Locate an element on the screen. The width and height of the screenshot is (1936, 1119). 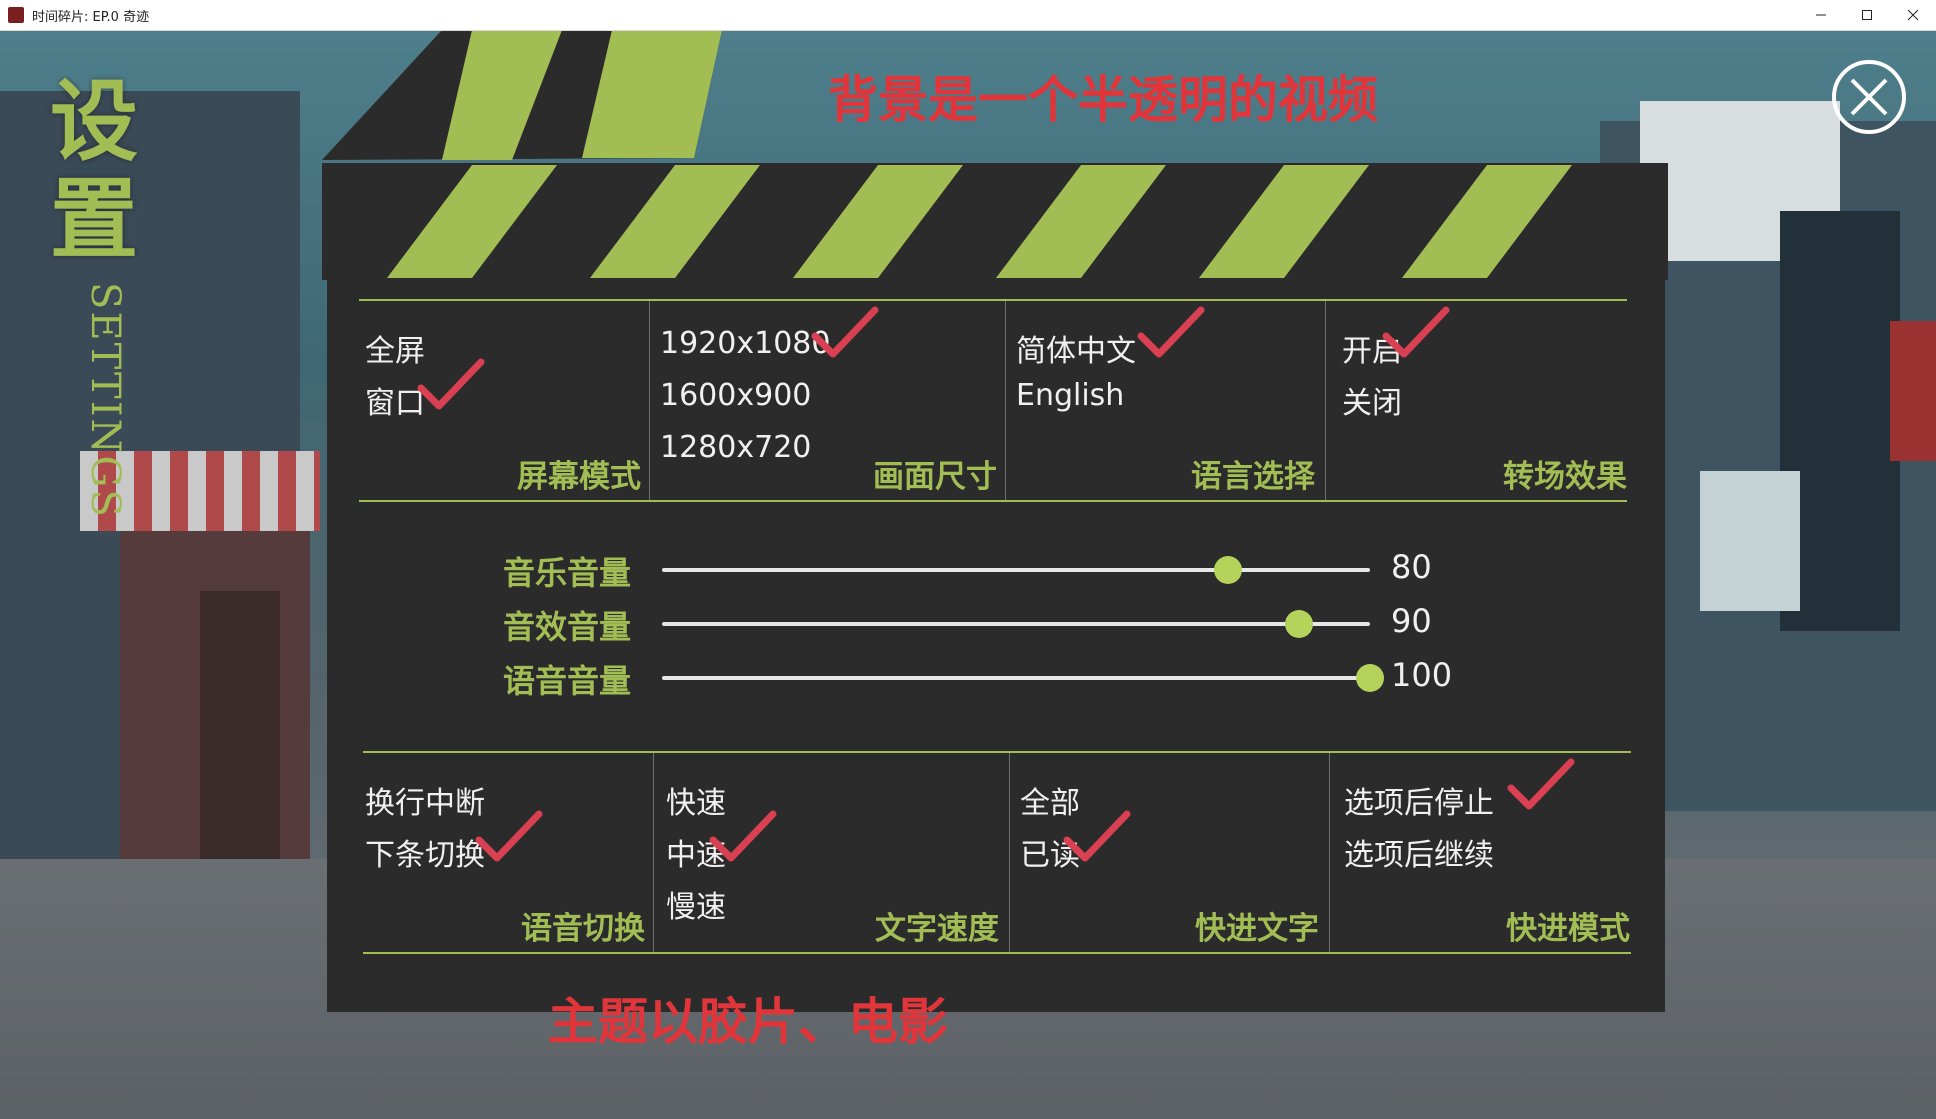
maximize-button is located at coordinates (1867, 15).